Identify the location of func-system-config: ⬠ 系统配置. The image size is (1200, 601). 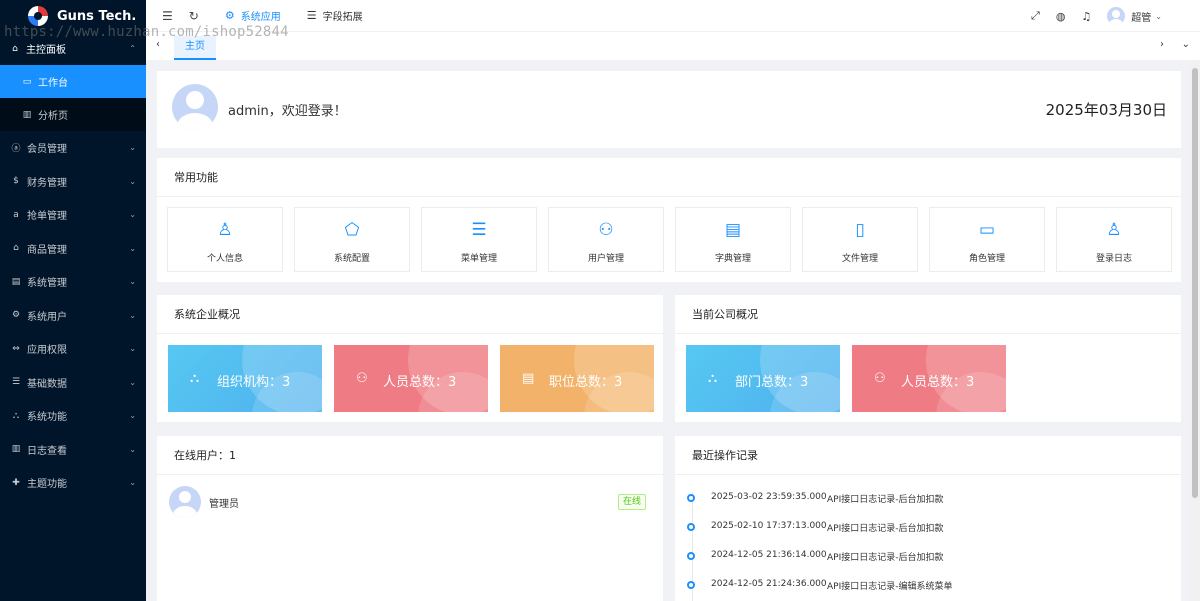
(352, 239).